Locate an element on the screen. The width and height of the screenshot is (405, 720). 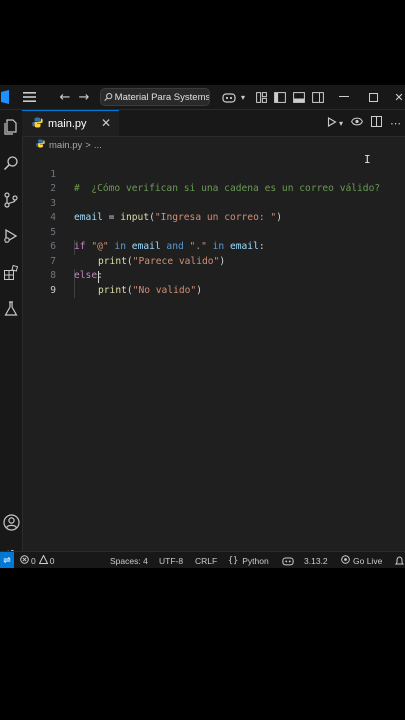
encoding-status: UTF-8 is located at coordinates (171, 560).